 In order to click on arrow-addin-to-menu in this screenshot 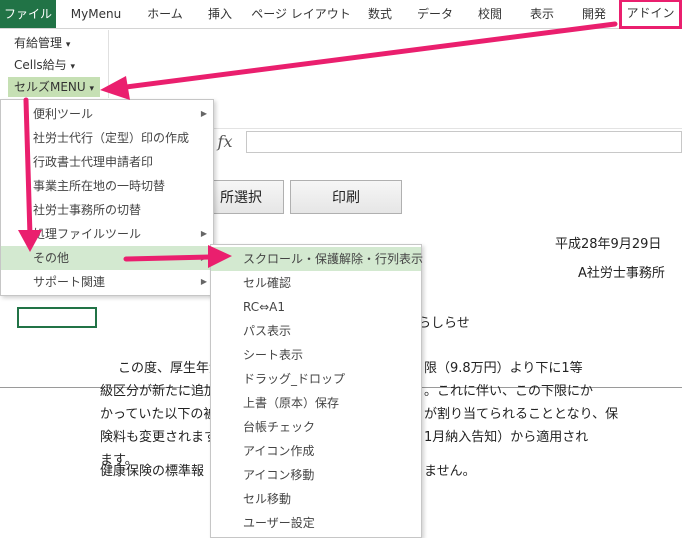, I will do `click(366, 56)`.